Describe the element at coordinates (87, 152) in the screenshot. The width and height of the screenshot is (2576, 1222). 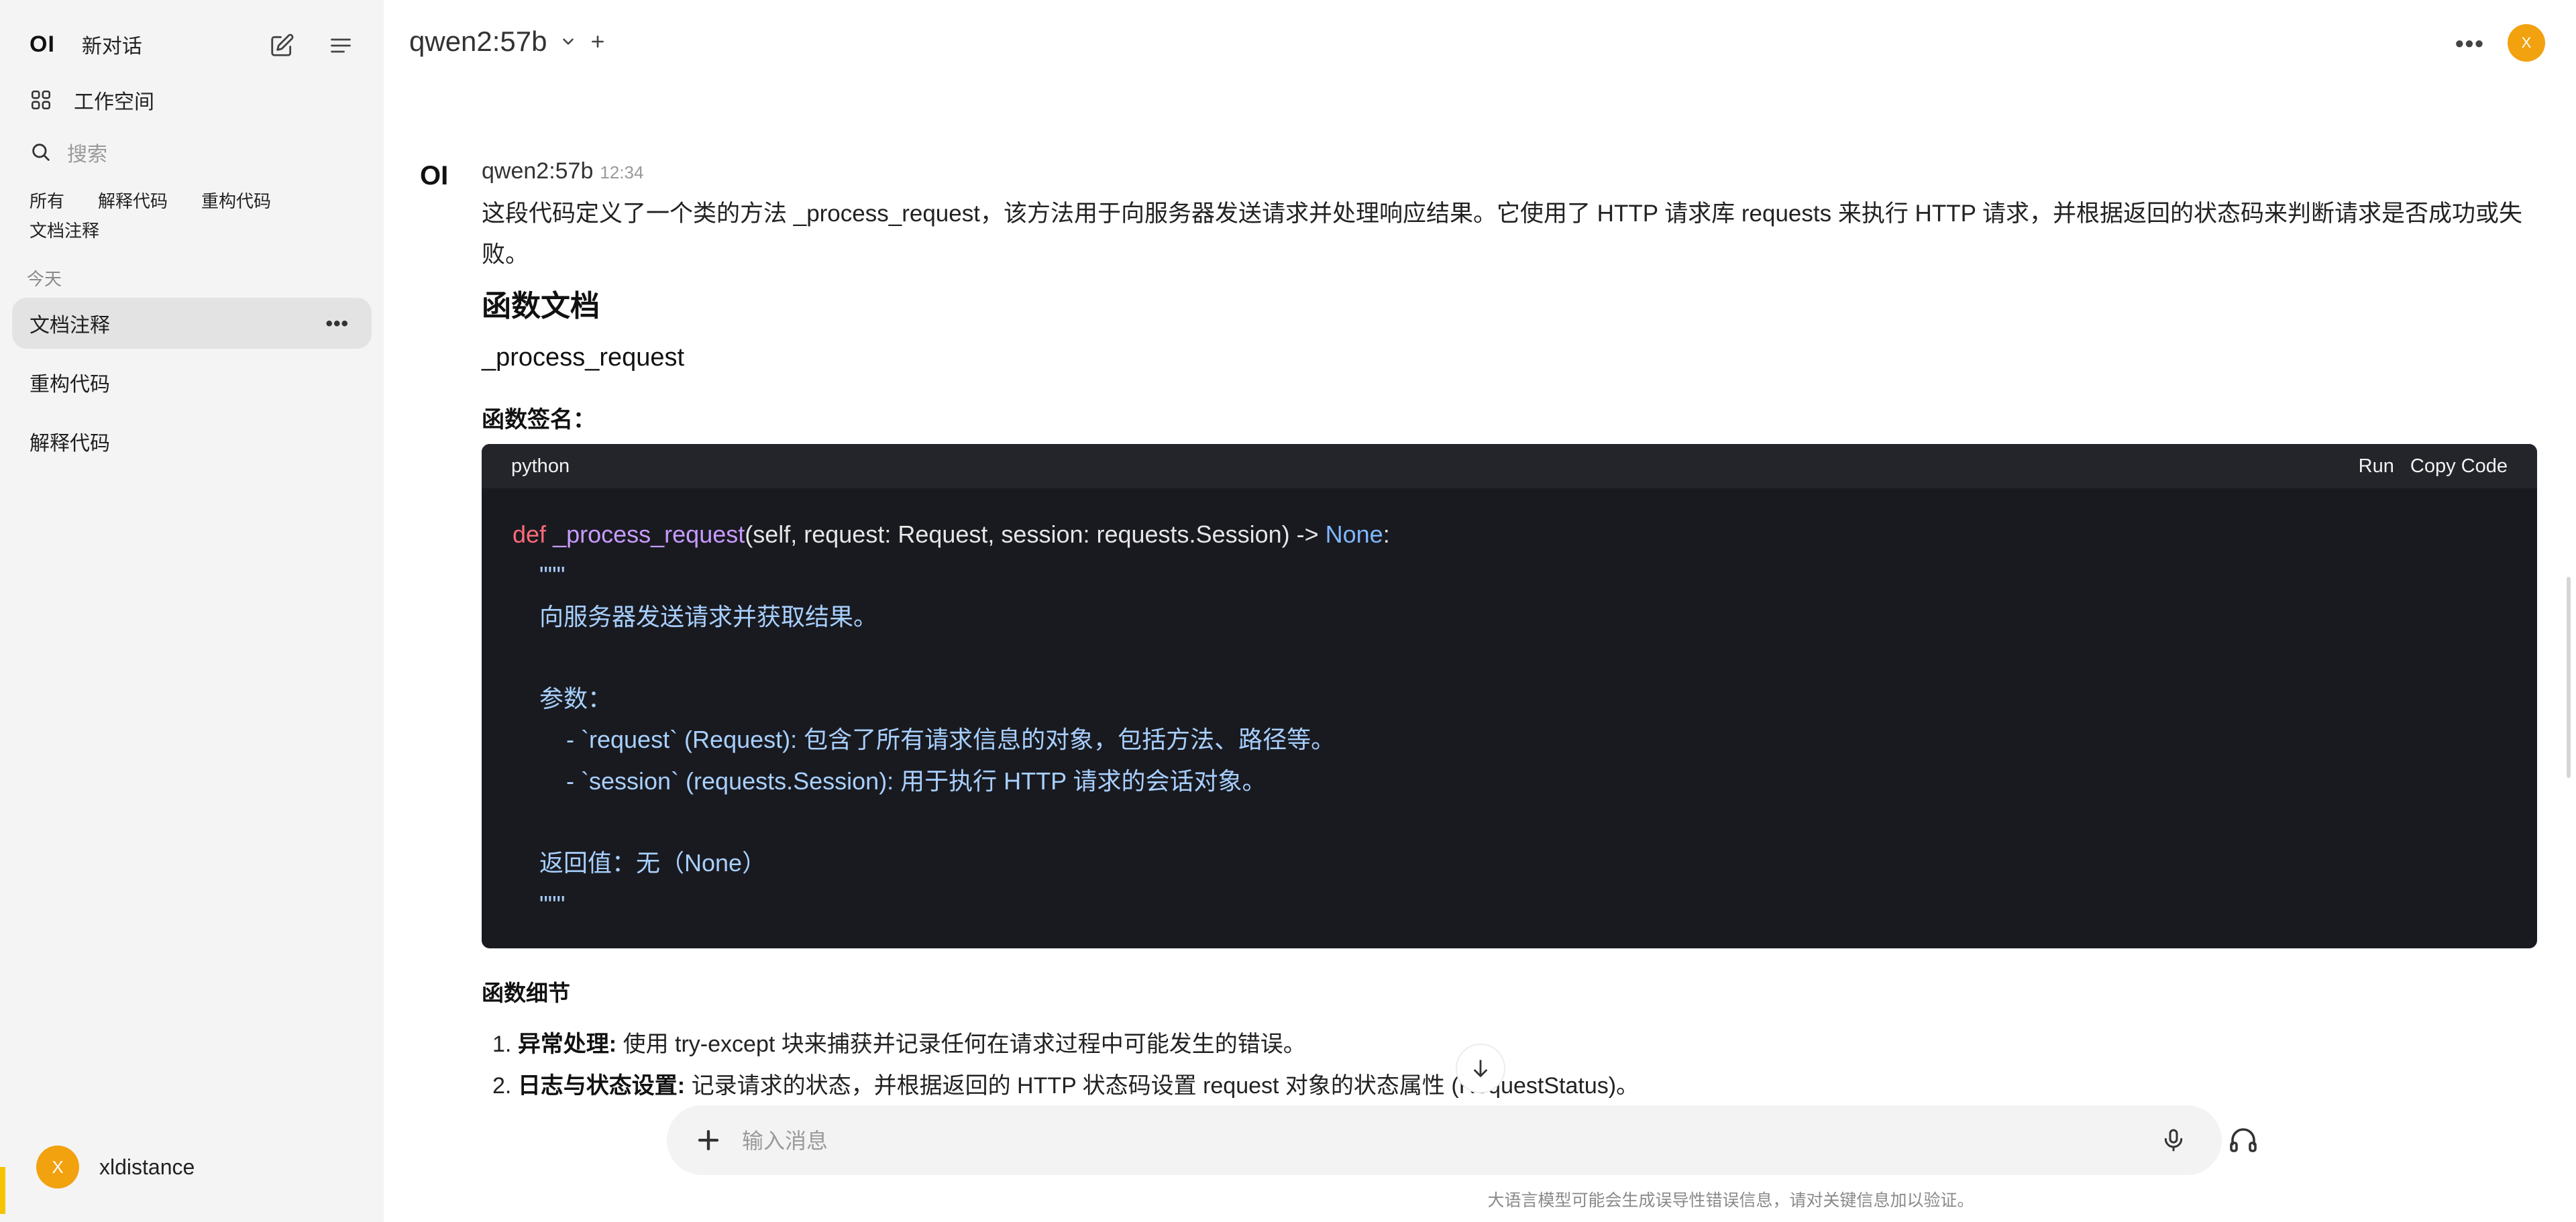
I see `search-input: 搜索` at that location.